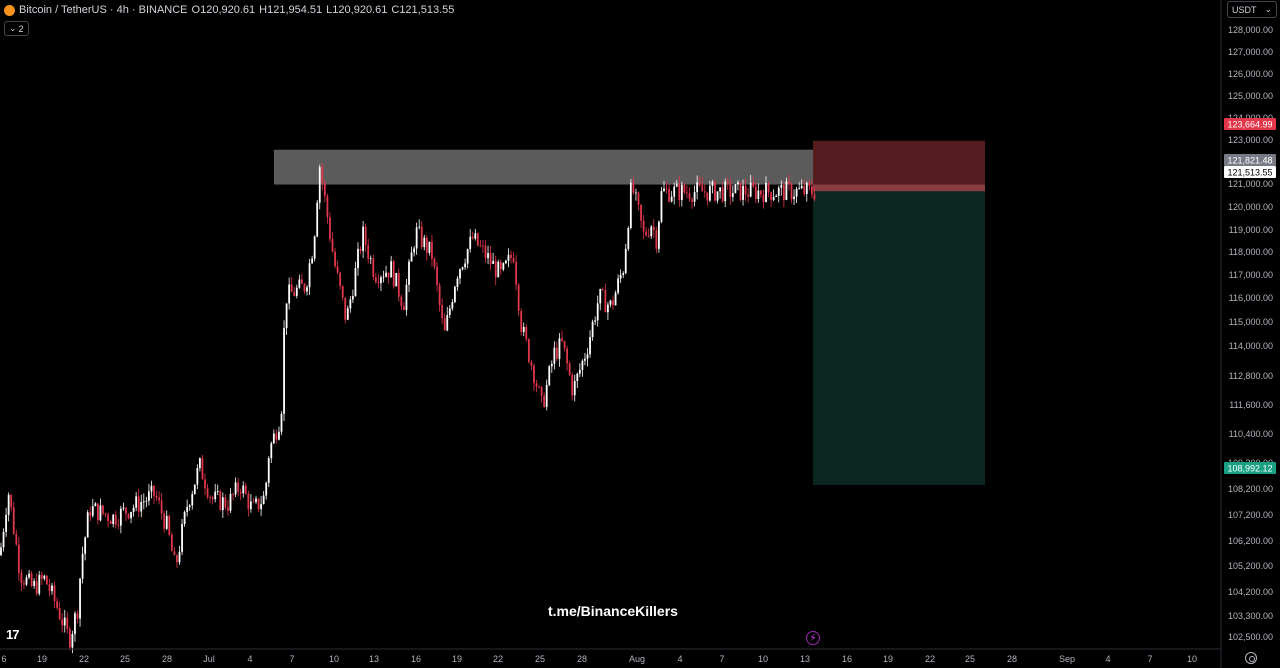 Image resolution: width=1280 pixels, height=668 pixels. Describe the element at coordinates (1250, 616) in the screenshot. I see `price-tick-label: 103,300.00` at that location.